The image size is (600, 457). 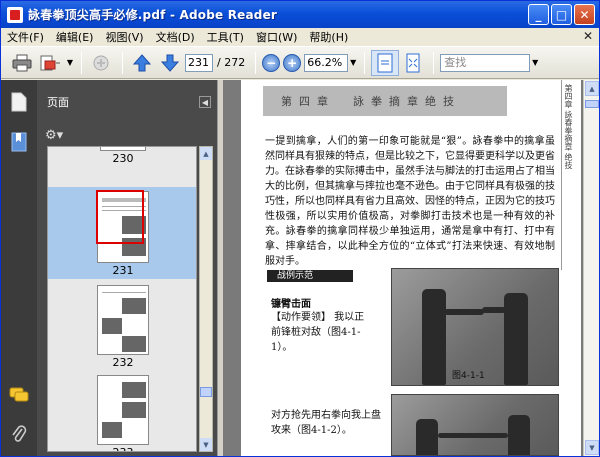 I want to click on thumbnail-label: 233, so click(x=122, y=448).